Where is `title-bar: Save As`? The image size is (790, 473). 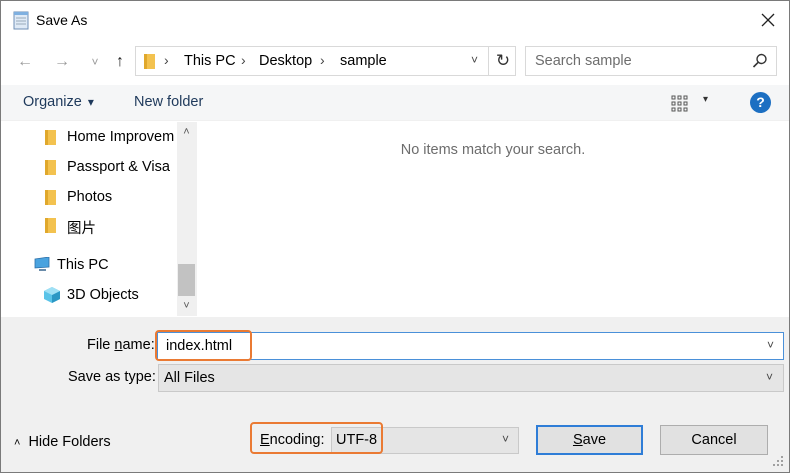
title-bar: Save As is located at coordinates (395, 20).